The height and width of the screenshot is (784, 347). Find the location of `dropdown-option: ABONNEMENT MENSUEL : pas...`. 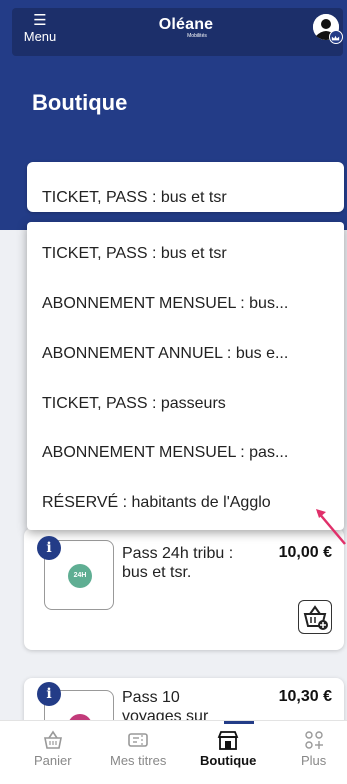

dropdown-option: ABONNEMENT MENSUEL : pas... is located at coordinates (189, 453).